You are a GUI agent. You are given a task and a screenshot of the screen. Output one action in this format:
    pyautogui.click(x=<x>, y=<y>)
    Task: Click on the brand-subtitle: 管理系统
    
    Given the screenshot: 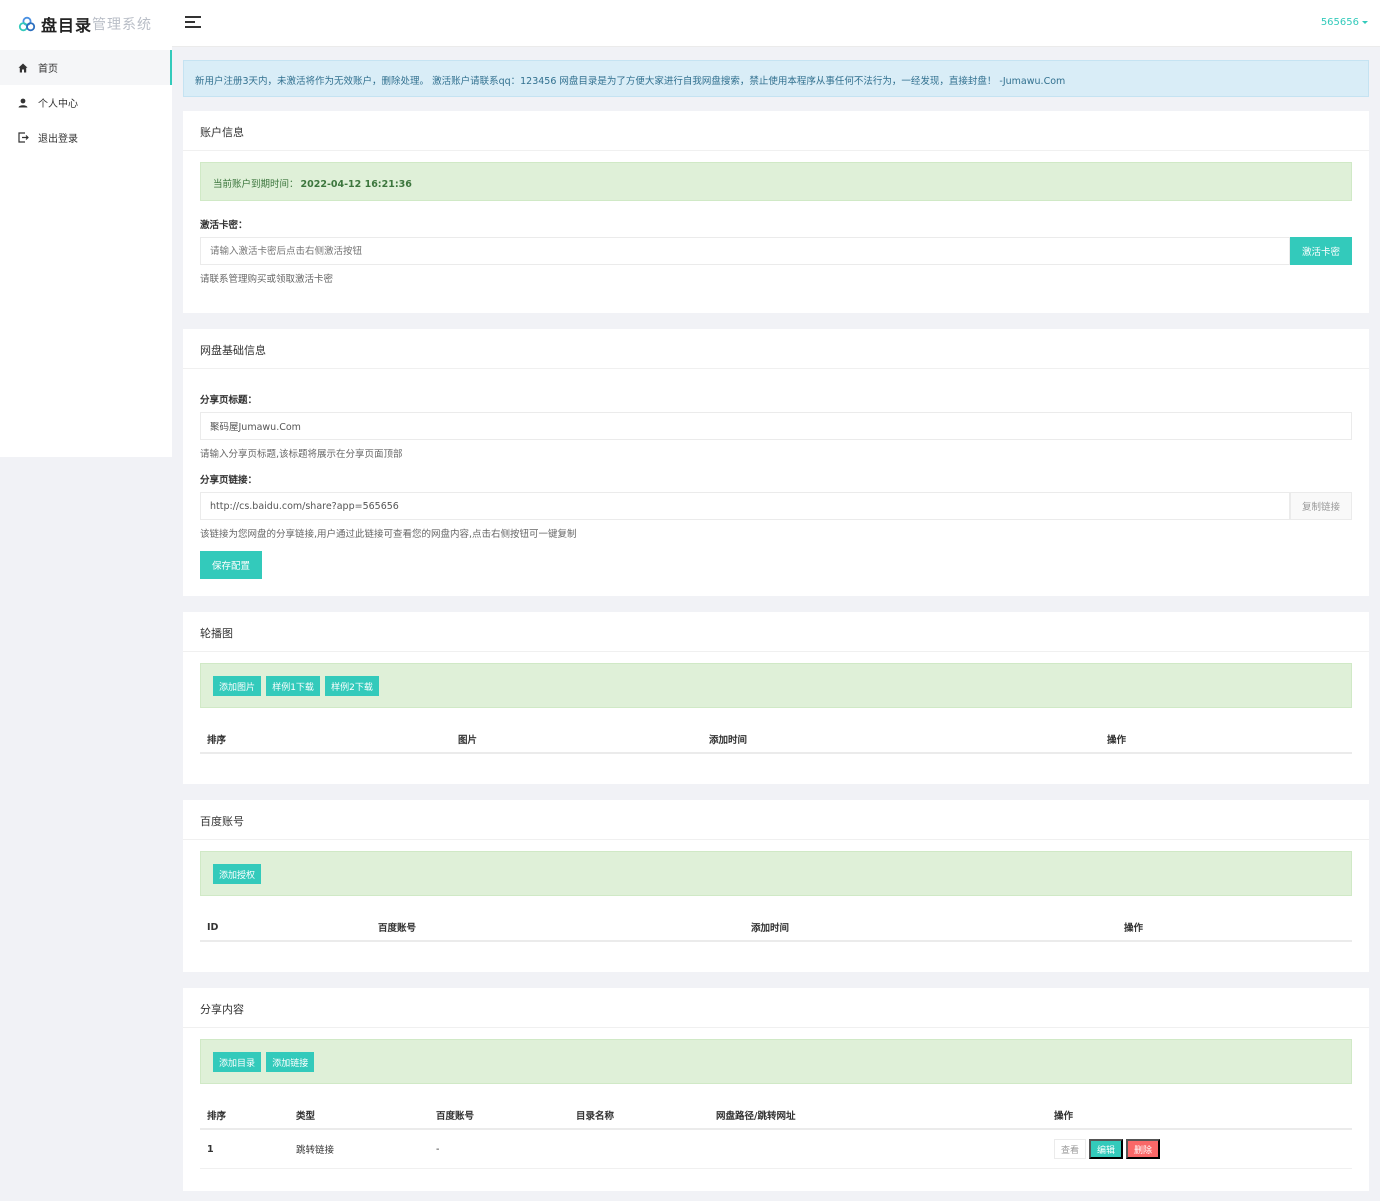 What is the action you would take?
    pyautogui.click(x=122, y=25)
    